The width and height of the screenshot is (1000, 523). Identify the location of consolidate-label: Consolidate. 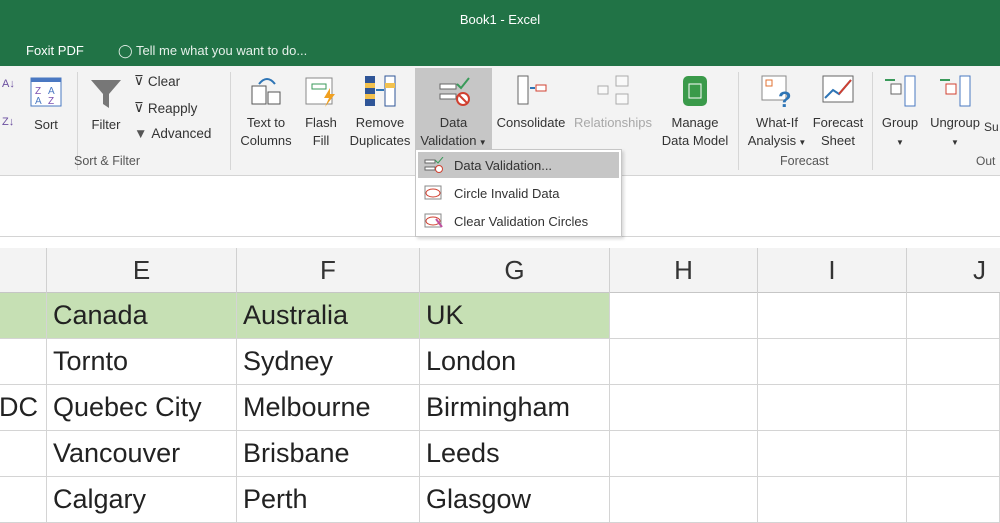
(531, 122).